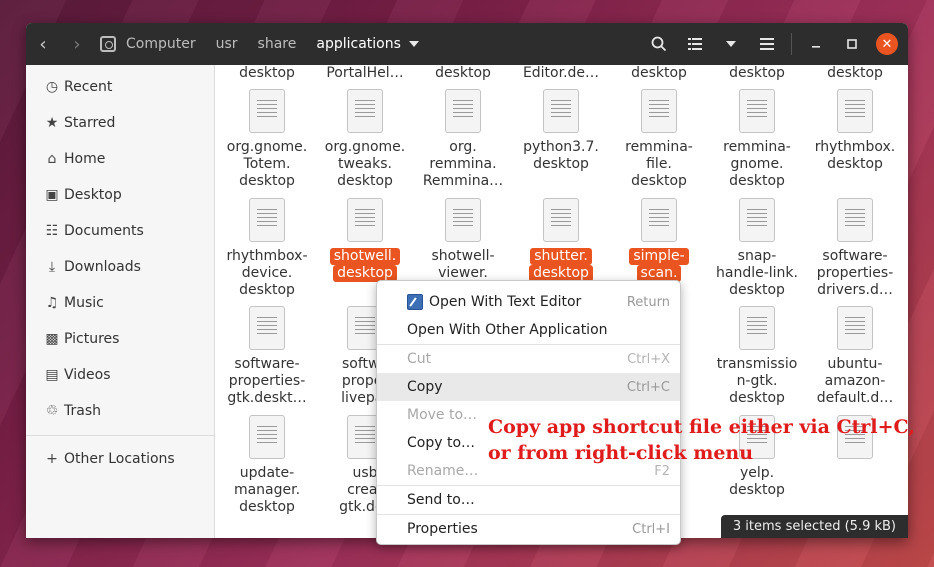  Describe the element at coordinates (90, 123) in the screenshot. I see `sidebar-item-label: Starred` at that location.